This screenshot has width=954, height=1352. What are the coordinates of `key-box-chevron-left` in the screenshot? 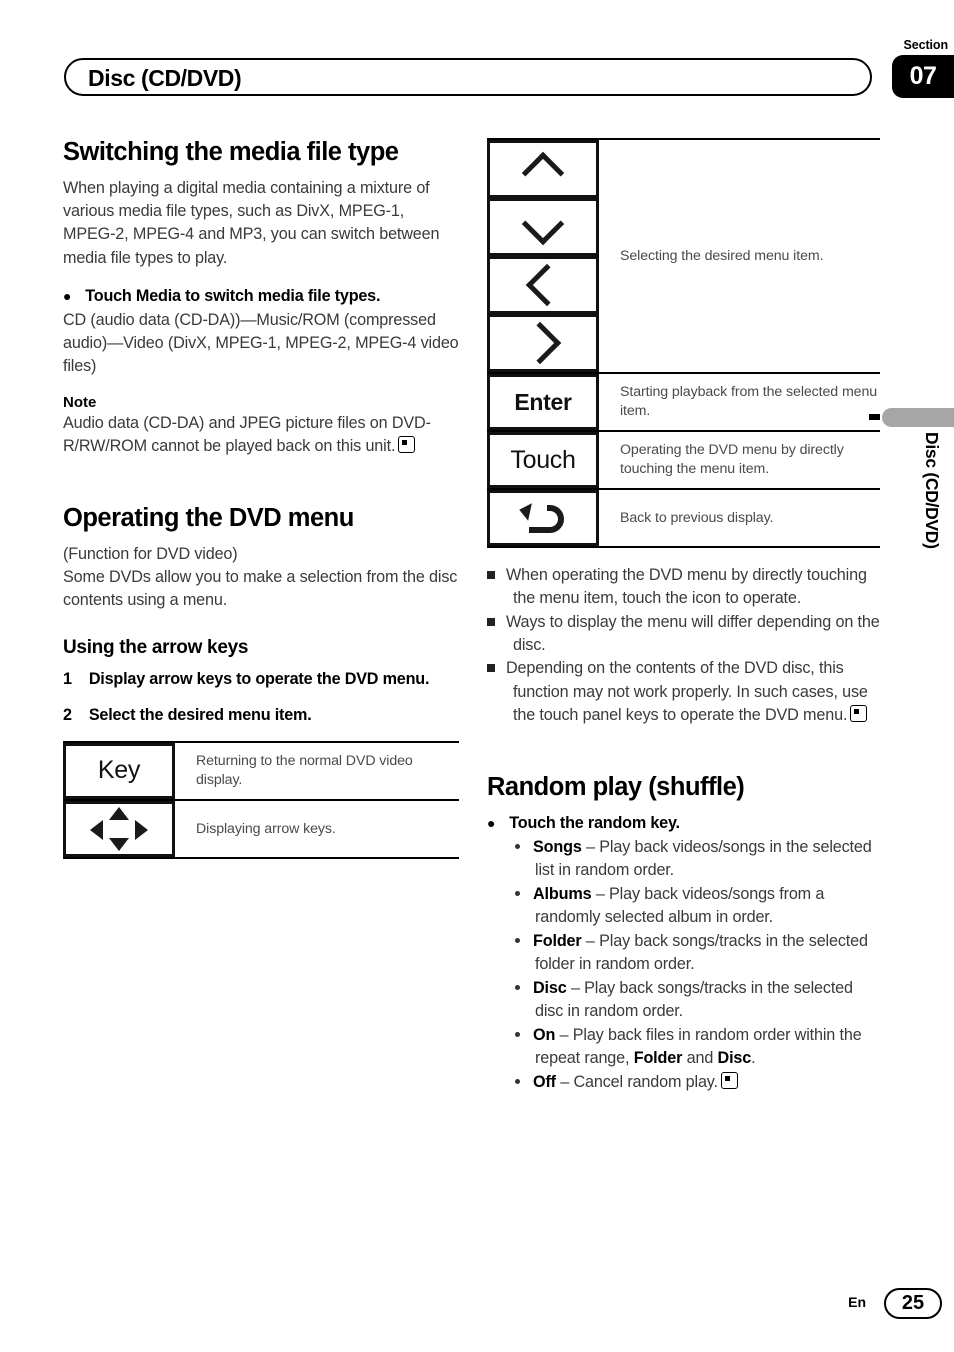 It's located at (543, 285).